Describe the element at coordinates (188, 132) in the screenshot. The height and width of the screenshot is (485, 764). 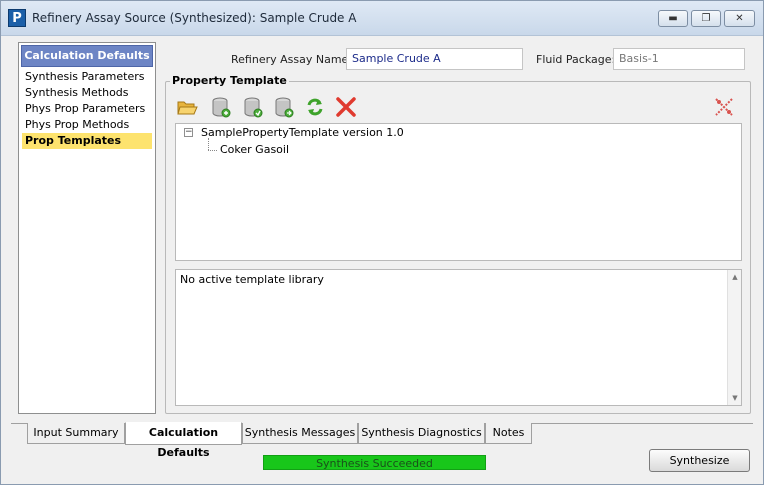
I see `tree-collapse-icon: −` at that location.